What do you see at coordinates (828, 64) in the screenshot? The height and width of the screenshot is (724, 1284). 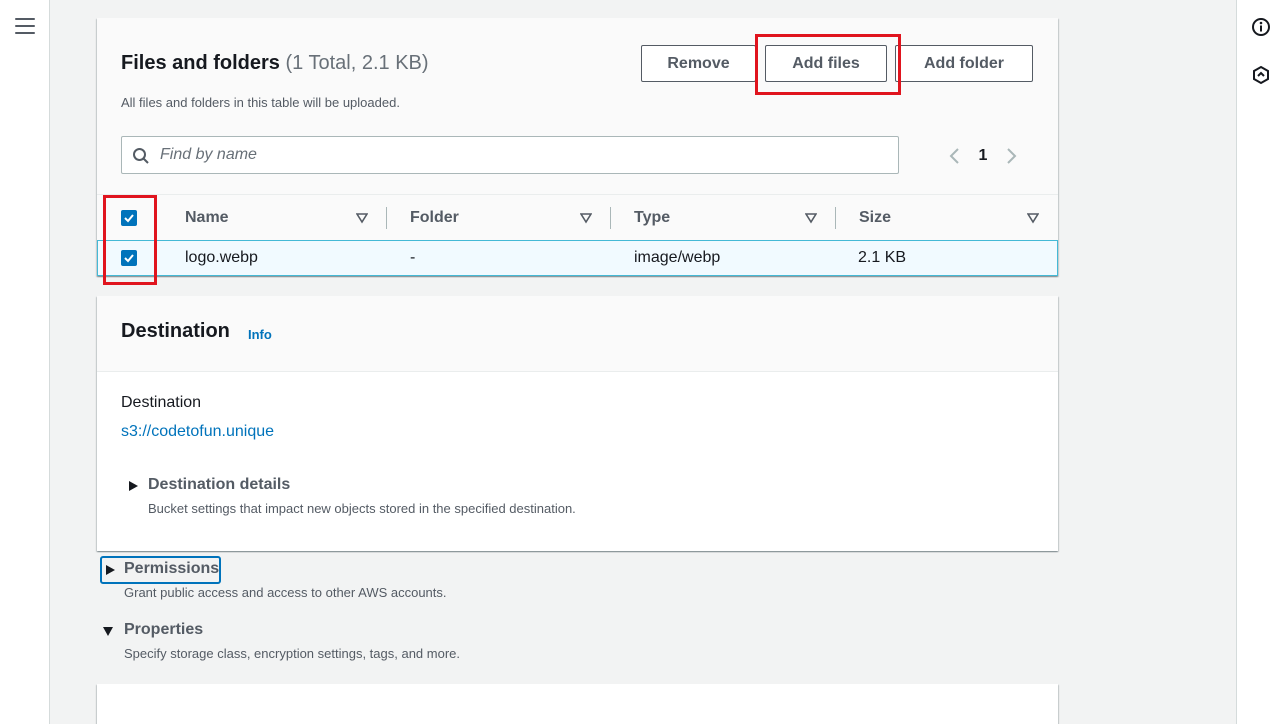 I see `add-files-highlight` at bounding box center [828, 64].